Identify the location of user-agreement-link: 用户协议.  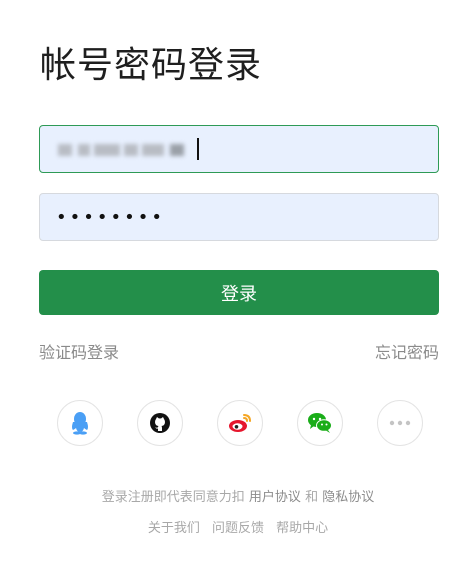
(275, 497).